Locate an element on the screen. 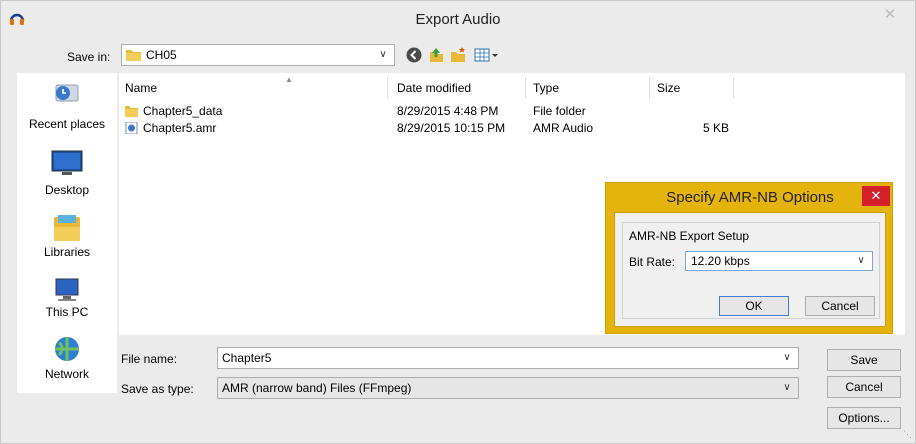 Image resolution: width=916 pixels, height=444 pixels. recent-places-icon is located at coordinates (67, 93).